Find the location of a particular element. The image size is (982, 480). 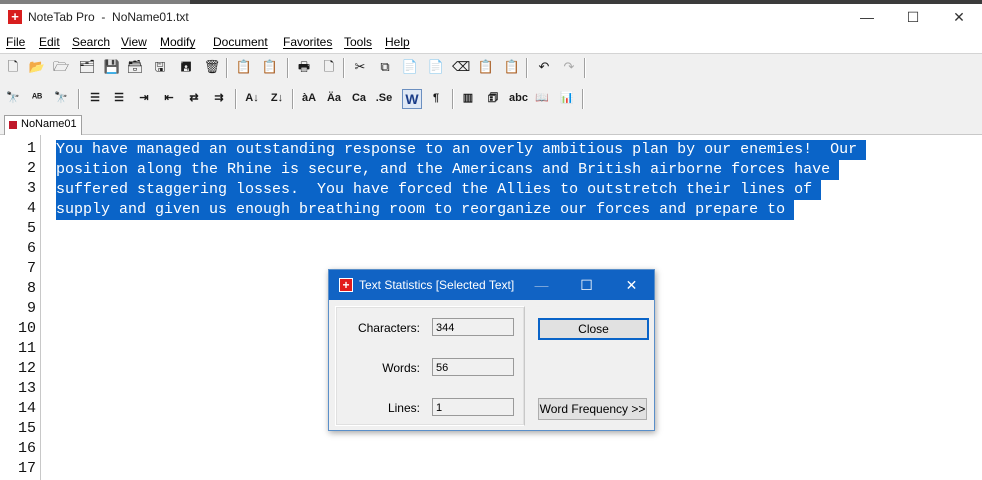

cut-icon: ✂ is located at coordinates (360, 67).